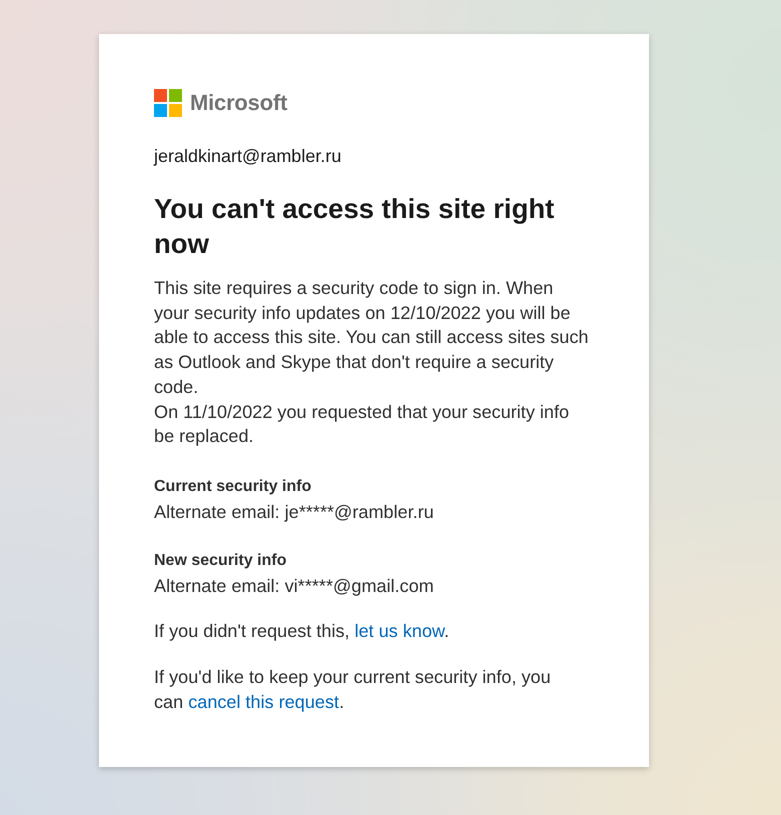  I want to click on brand-name: Microsoft, so click(239, 103).